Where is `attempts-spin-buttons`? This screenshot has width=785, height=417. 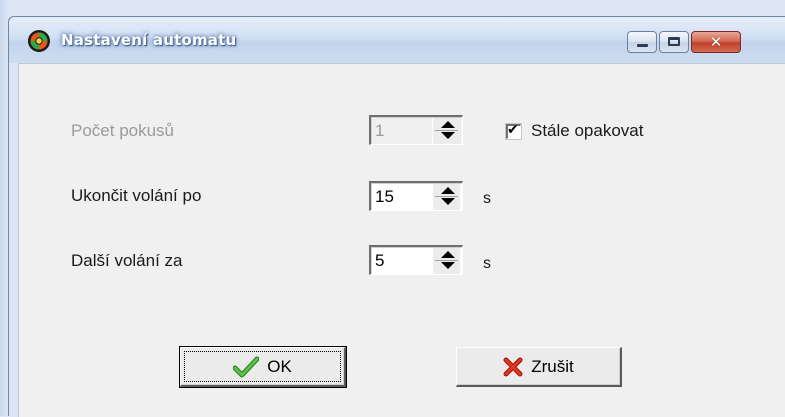 attempts-spin-buttons is located at coordinates (446, 131).